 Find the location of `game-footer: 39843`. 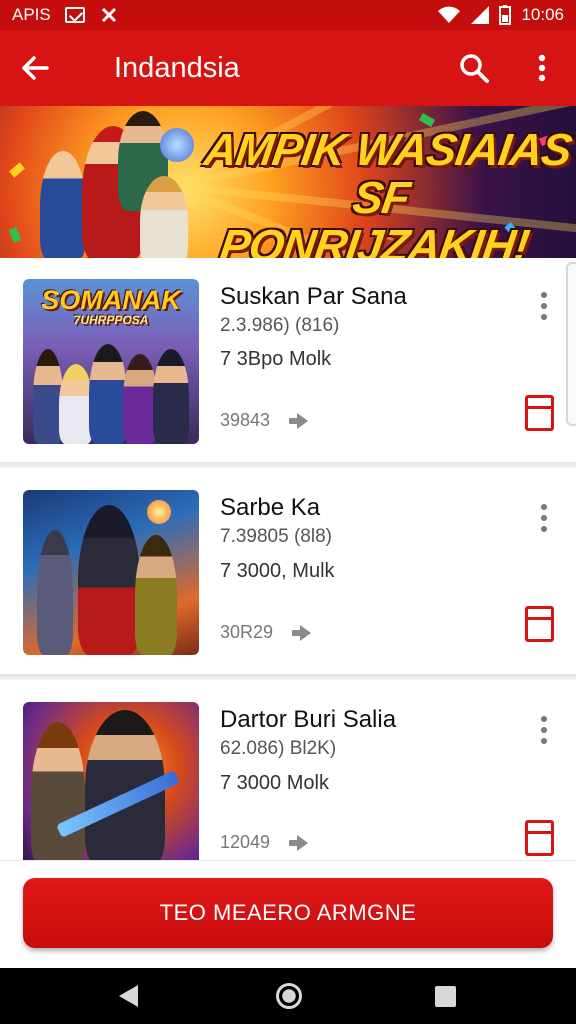

game-footer: 39843 is located at coordinates (264, 420).